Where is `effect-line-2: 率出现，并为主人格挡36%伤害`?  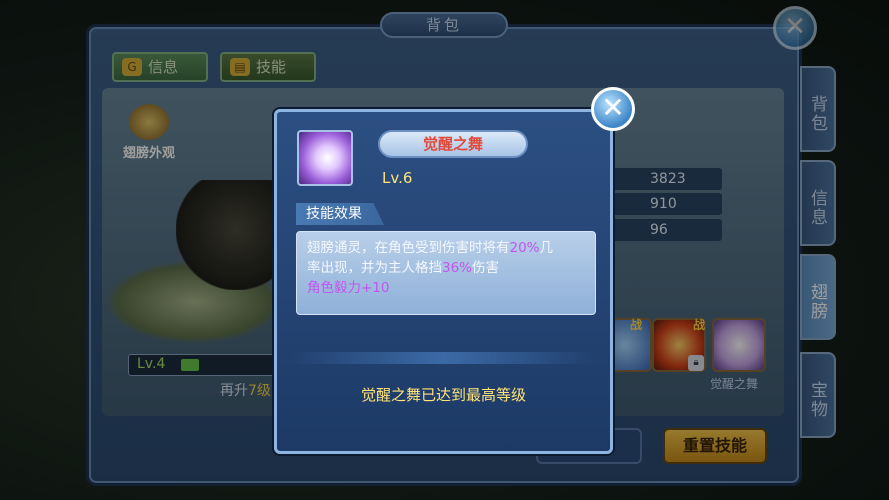 effect-line-2: 率出现，并为主人格挡36%伤害 is located at coordinates (446, 268).